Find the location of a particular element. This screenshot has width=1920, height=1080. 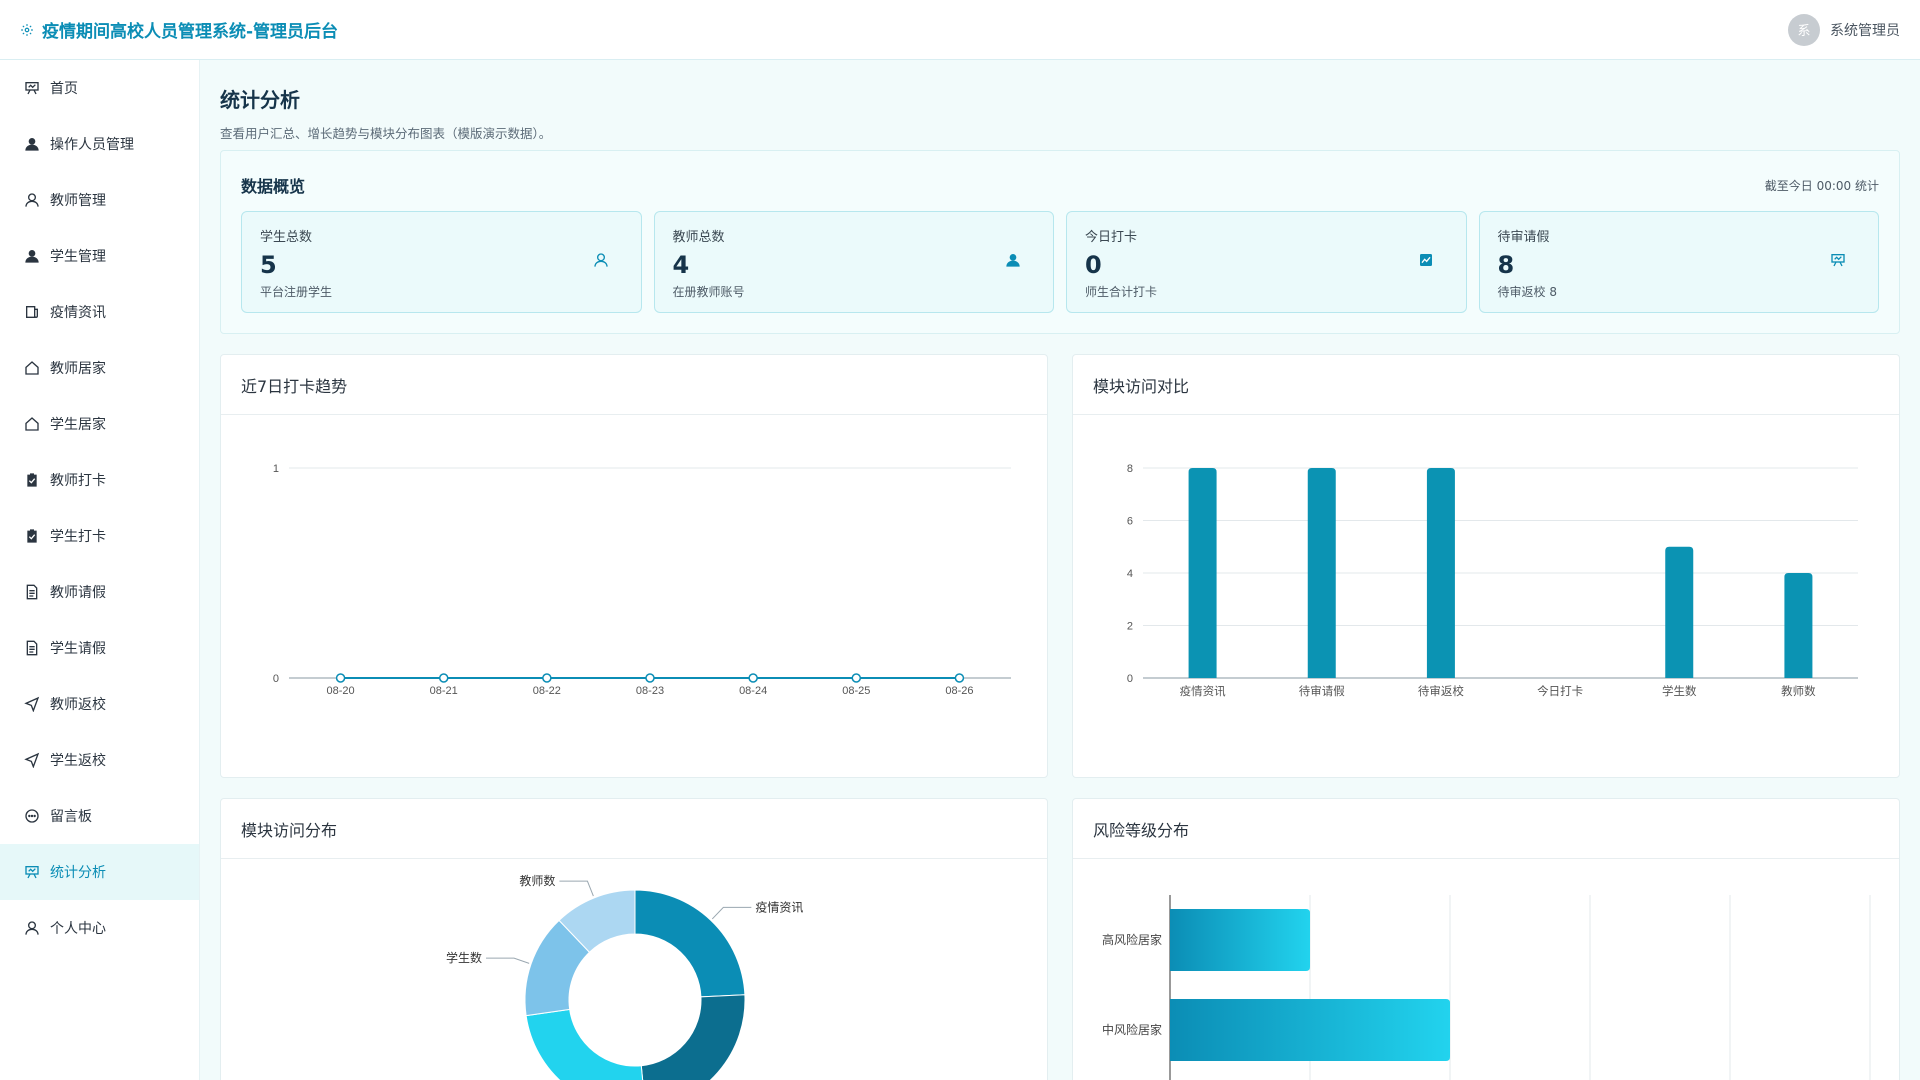

sidebar-item-label: 学生管理 is located at coordinates (78, 257).